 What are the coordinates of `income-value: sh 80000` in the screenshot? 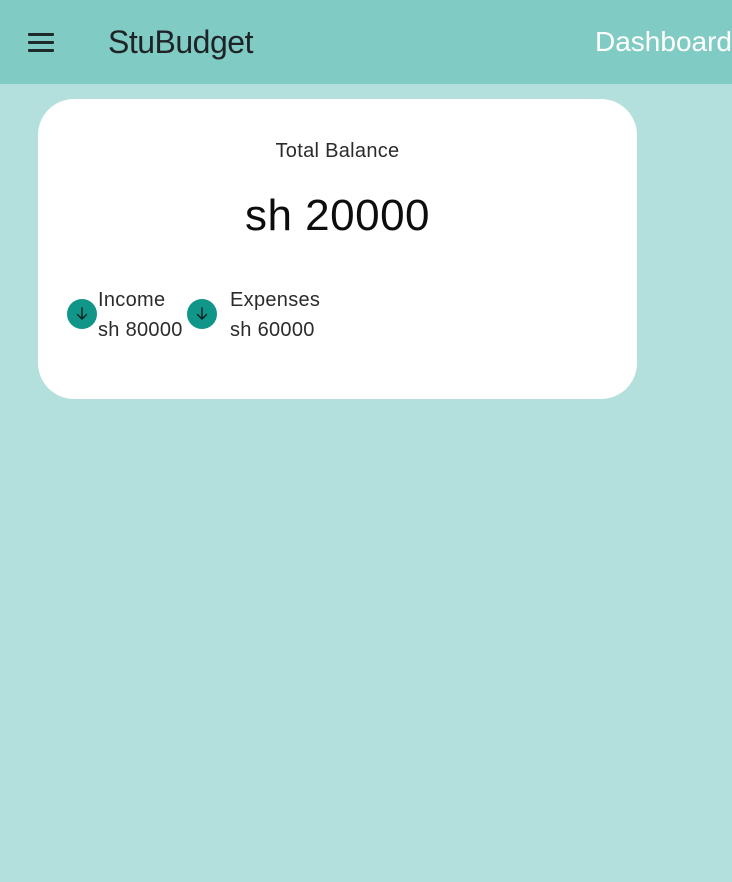 It's located at (140, 330).